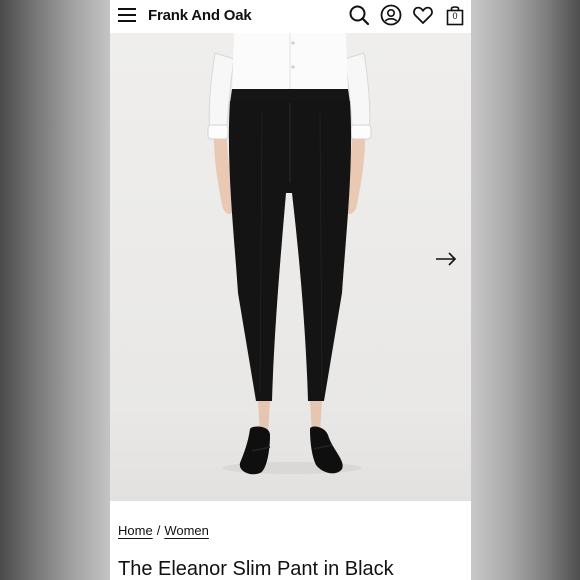 This screenshot has width=580, height=580. I want to click on bag-icon: 0, so click(455, 15).